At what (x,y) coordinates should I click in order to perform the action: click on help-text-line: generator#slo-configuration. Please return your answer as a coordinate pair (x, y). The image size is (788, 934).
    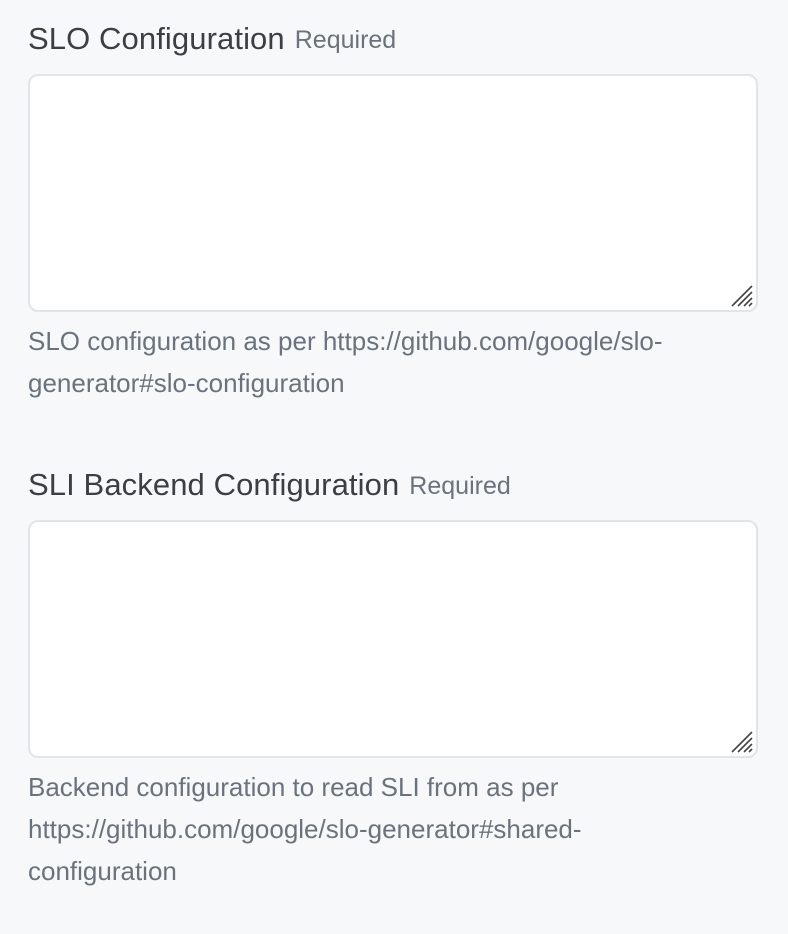
    Looking at the image, I should click on (186, 383).